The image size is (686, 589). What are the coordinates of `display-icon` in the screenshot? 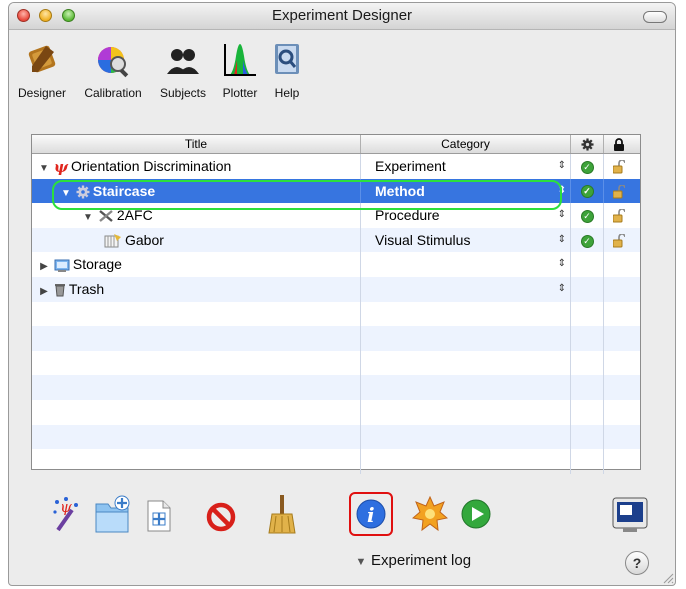 It's located at (630, 514).